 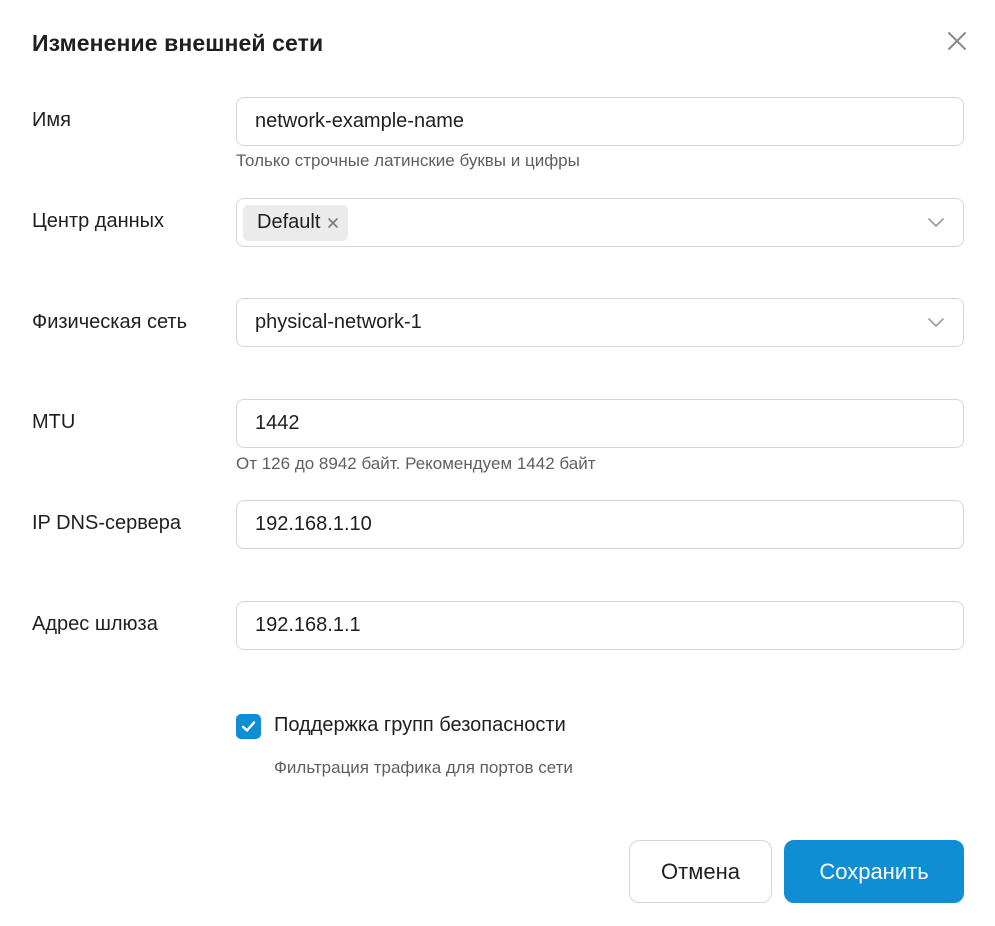 What do you see at coordinates (700, 871) in the screenshot?
I see `cancel-button: Отмена` at bounding box center [700, 871].